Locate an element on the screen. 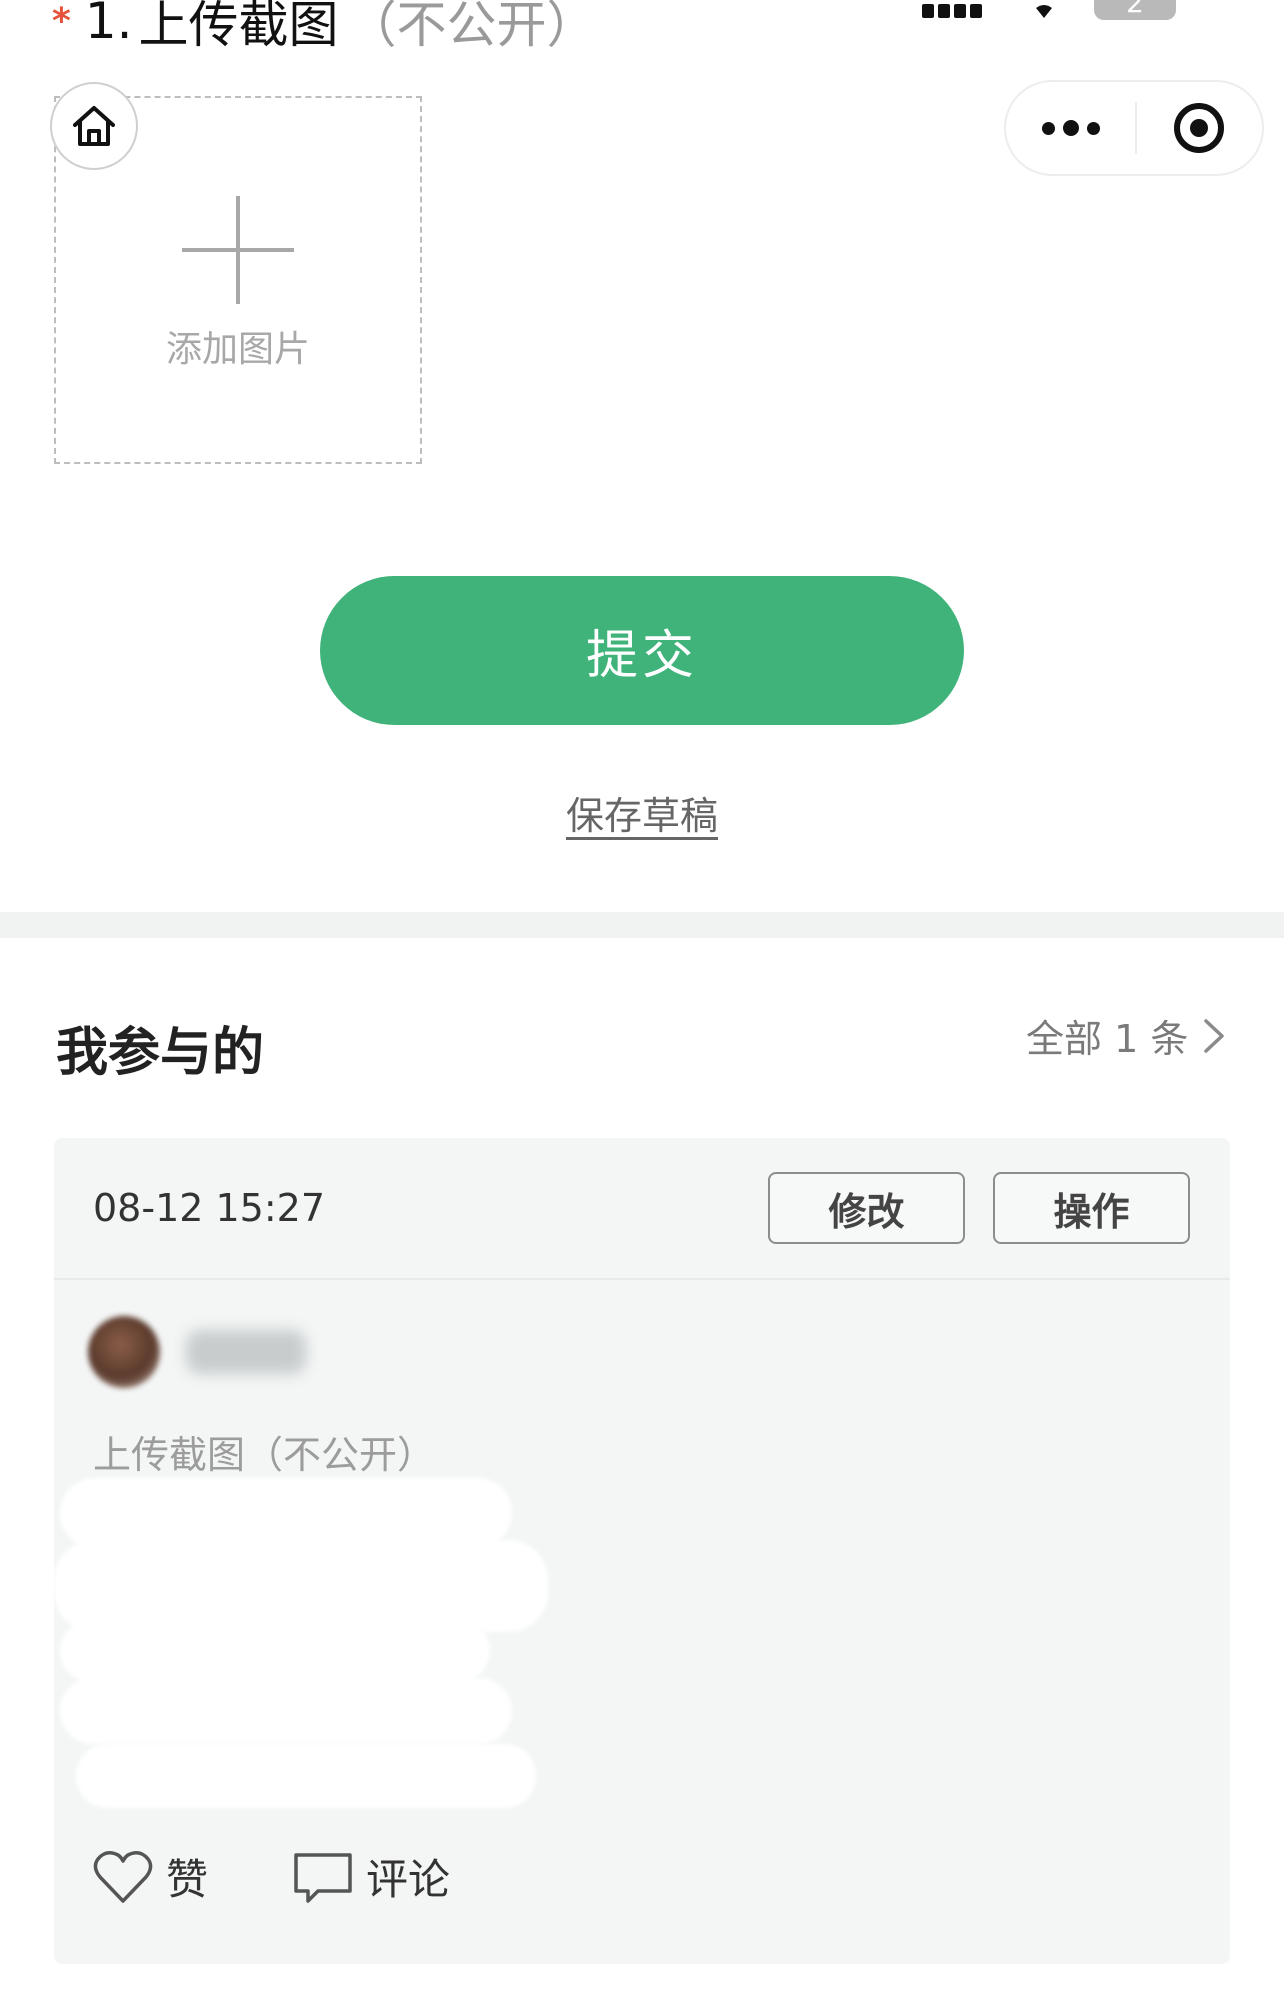 The image size is (1284, 2004). chevron-right-icon is located at coordinates (1214, 1035).